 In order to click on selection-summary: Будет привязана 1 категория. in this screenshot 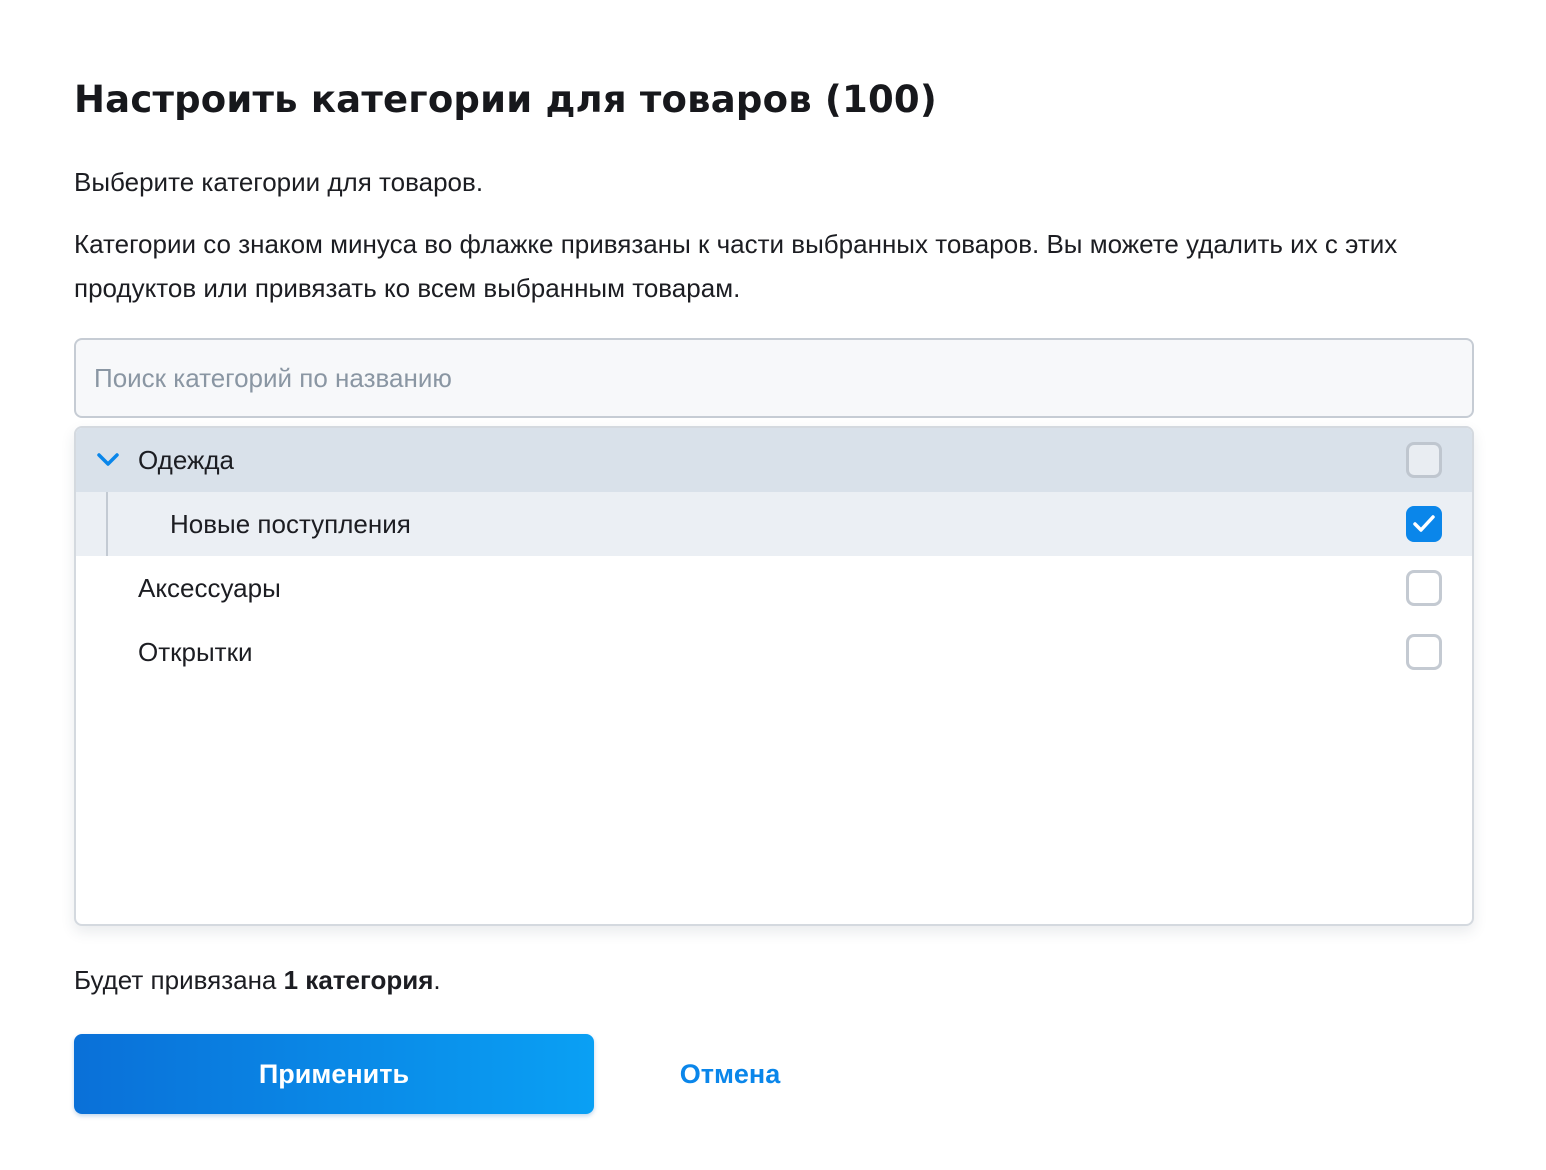, I will do `click(257, 980)`.